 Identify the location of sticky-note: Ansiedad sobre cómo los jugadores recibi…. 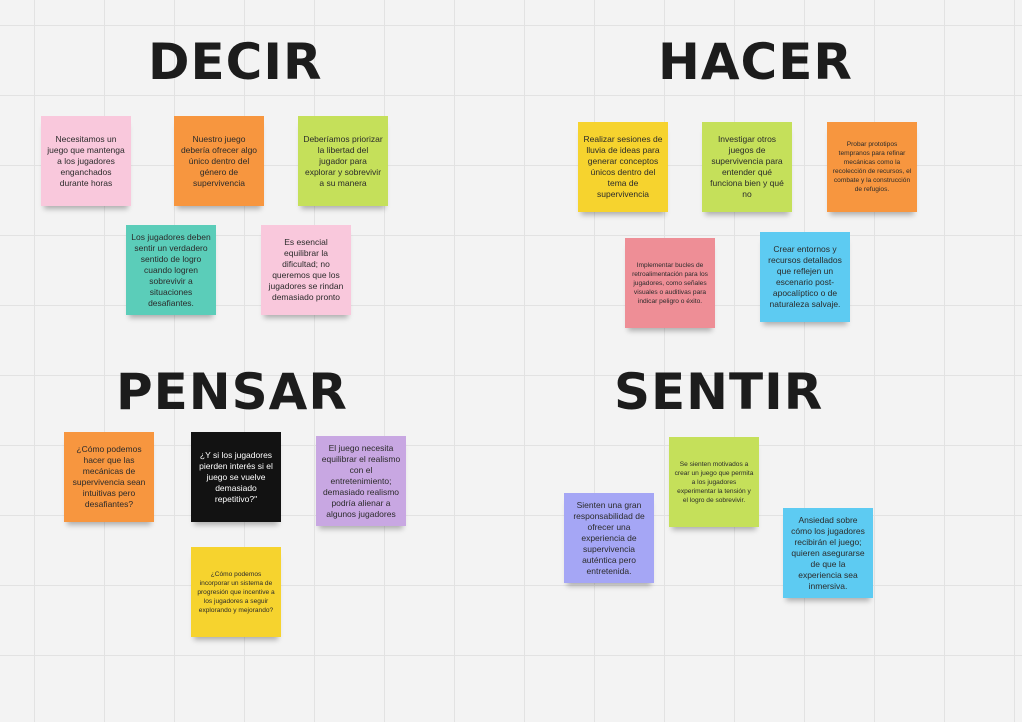
(828, 553).